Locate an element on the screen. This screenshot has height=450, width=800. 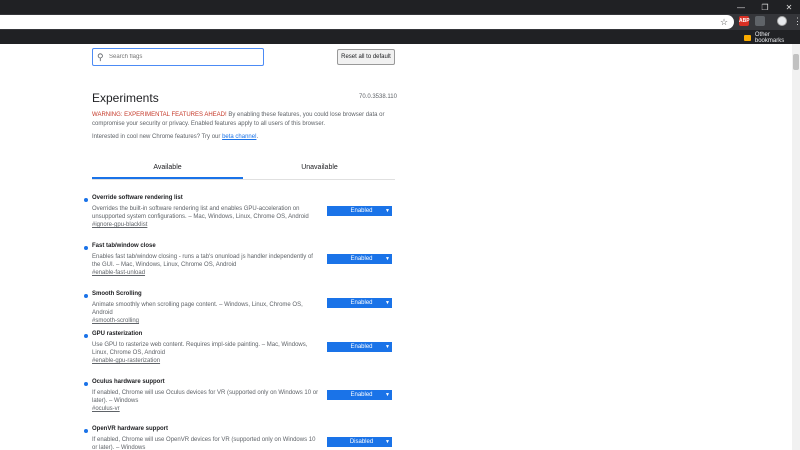
scrollbar is located at coordinates (796, 247).